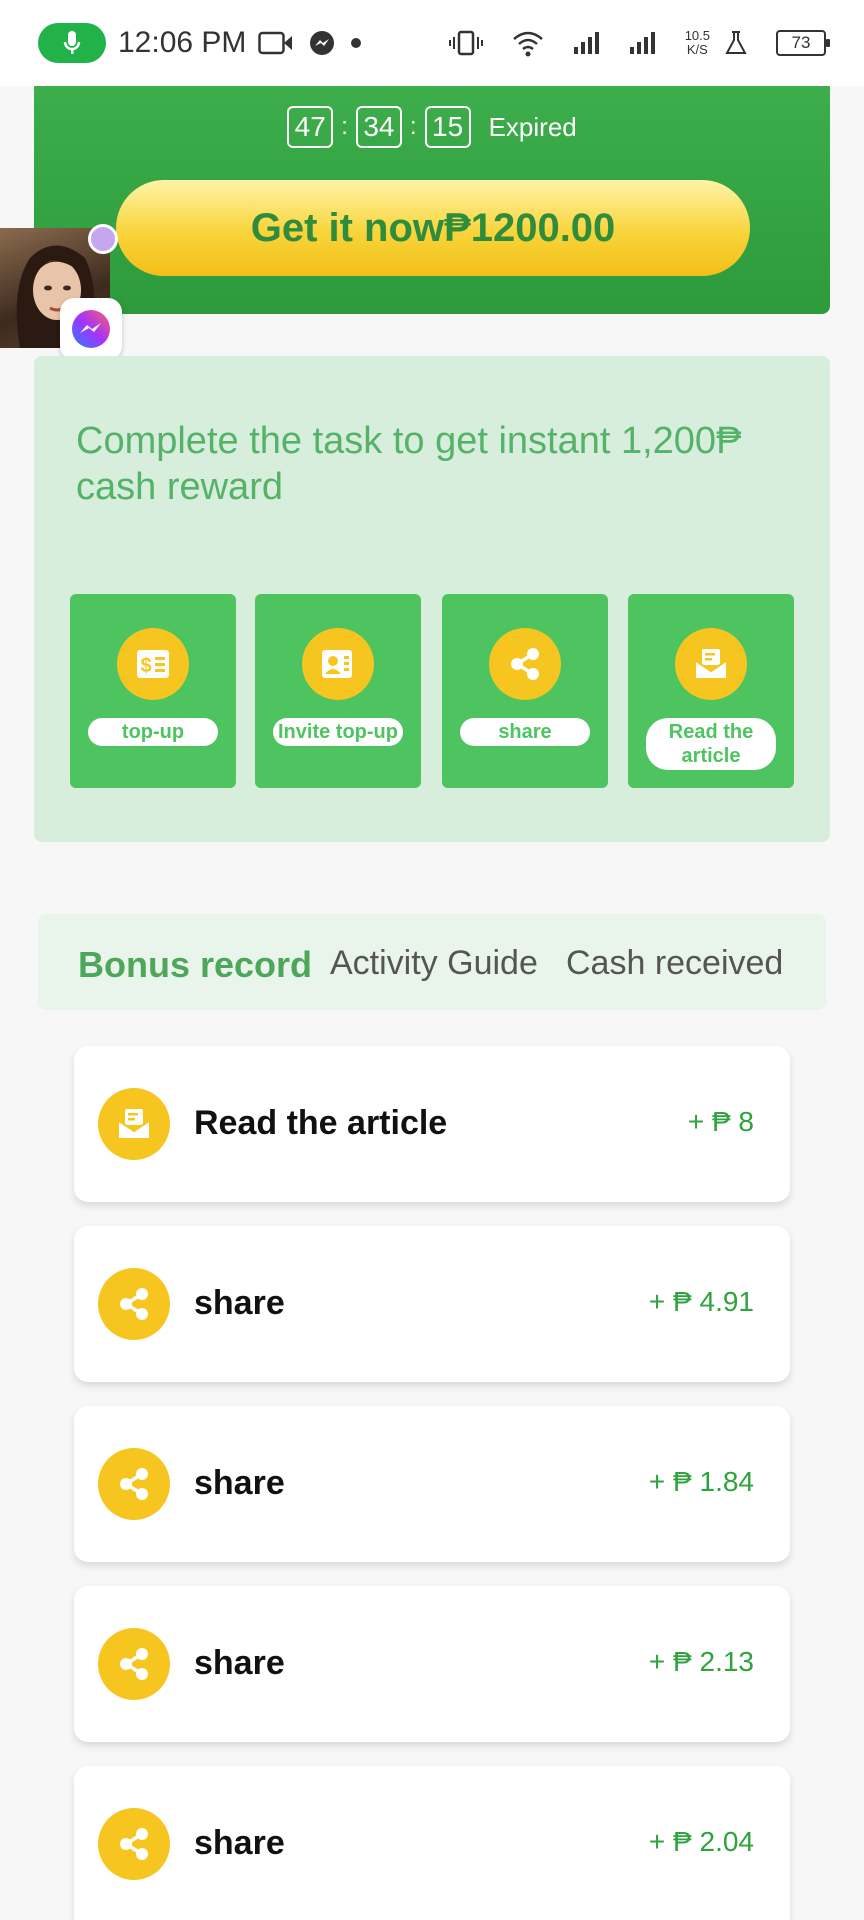  Describe the element at coordinates (701, 1481) in the screenshot. I see `record-amount: + ₱ 1.84` at that location.